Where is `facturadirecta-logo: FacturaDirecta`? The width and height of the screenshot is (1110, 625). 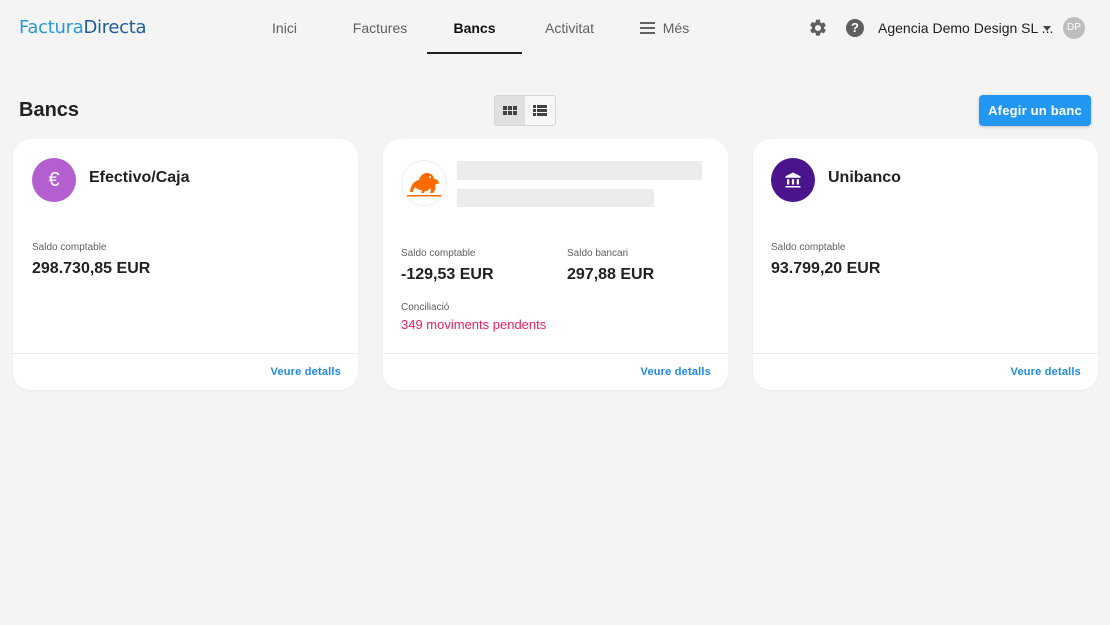
facturadirecta-logo: FacturaDirecta is located at coordinates (83, 27).